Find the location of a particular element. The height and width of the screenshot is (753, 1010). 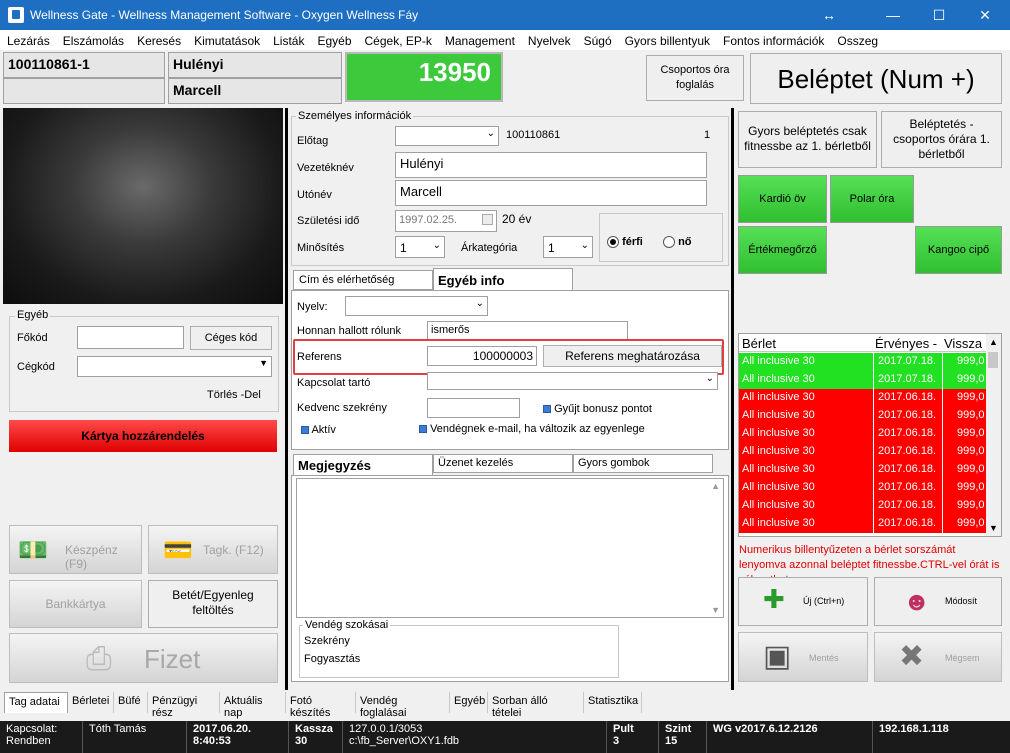

referens-button: Referens meghatározása is located at coordinates (632, 356).